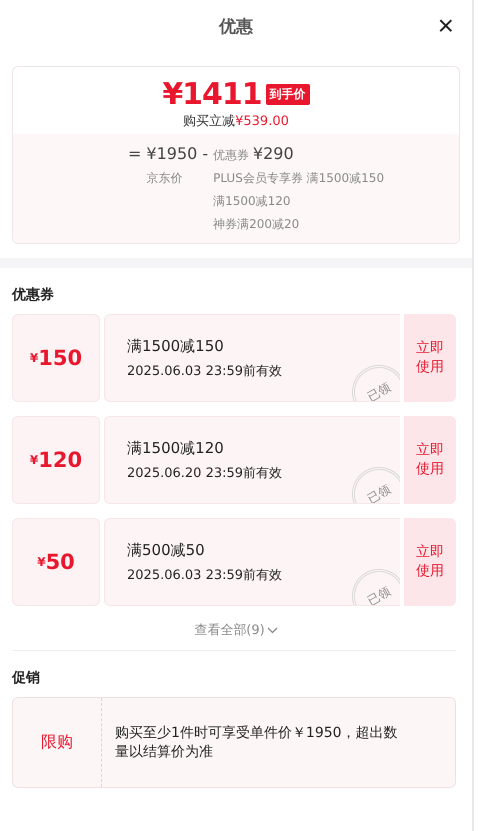 The height and width of the screenshot is (831, 478). Describe the element at coordinates (57, 742) in the screenshot. I see `promotion-tag: 限购` at that location.